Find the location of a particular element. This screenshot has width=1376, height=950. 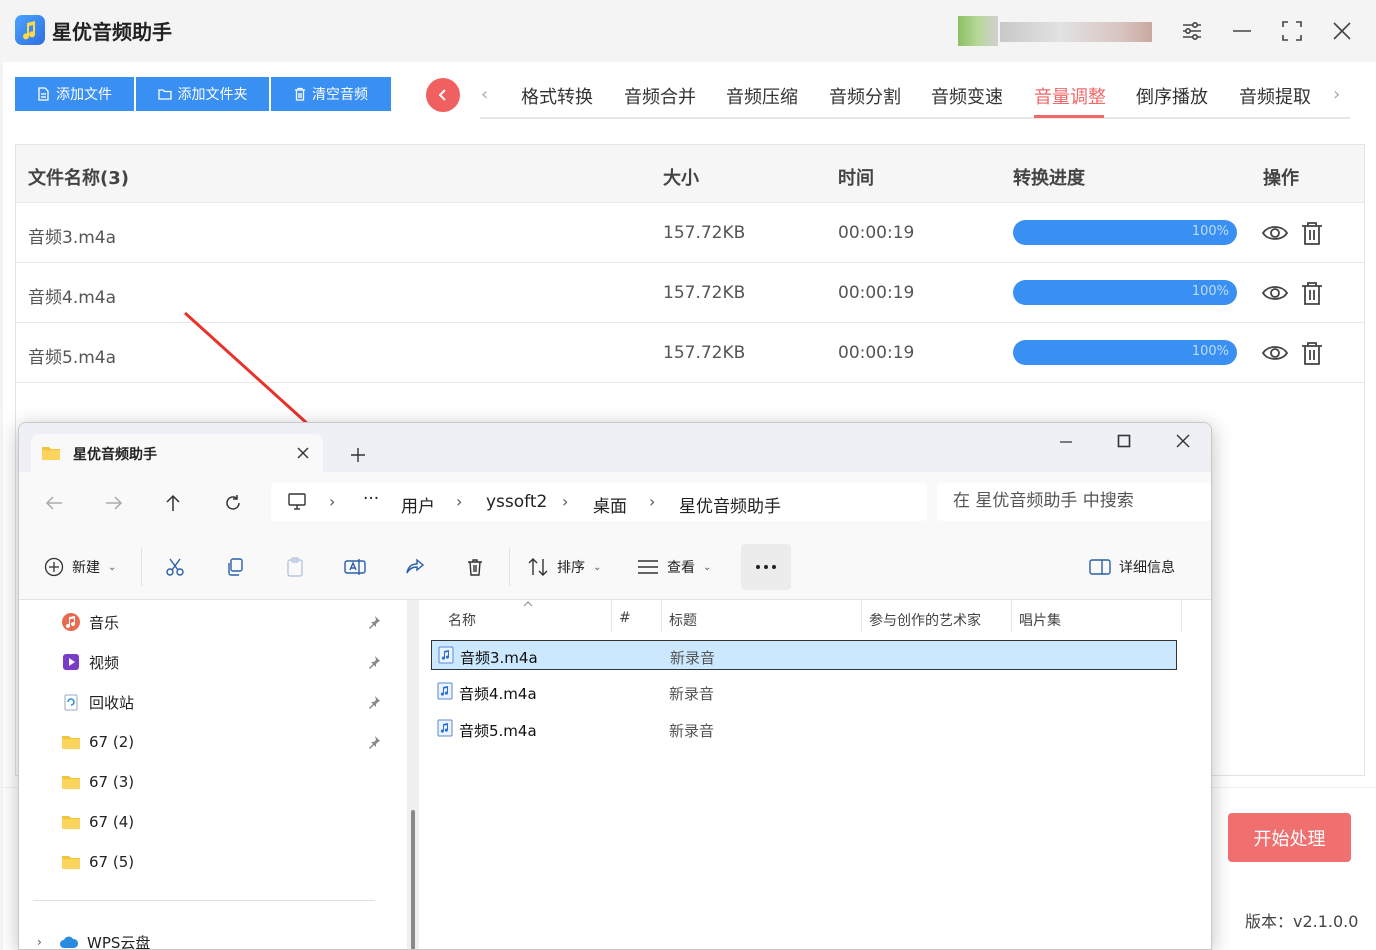

details-pane-button: 详细信息 is located at coordinates (1132, 567).